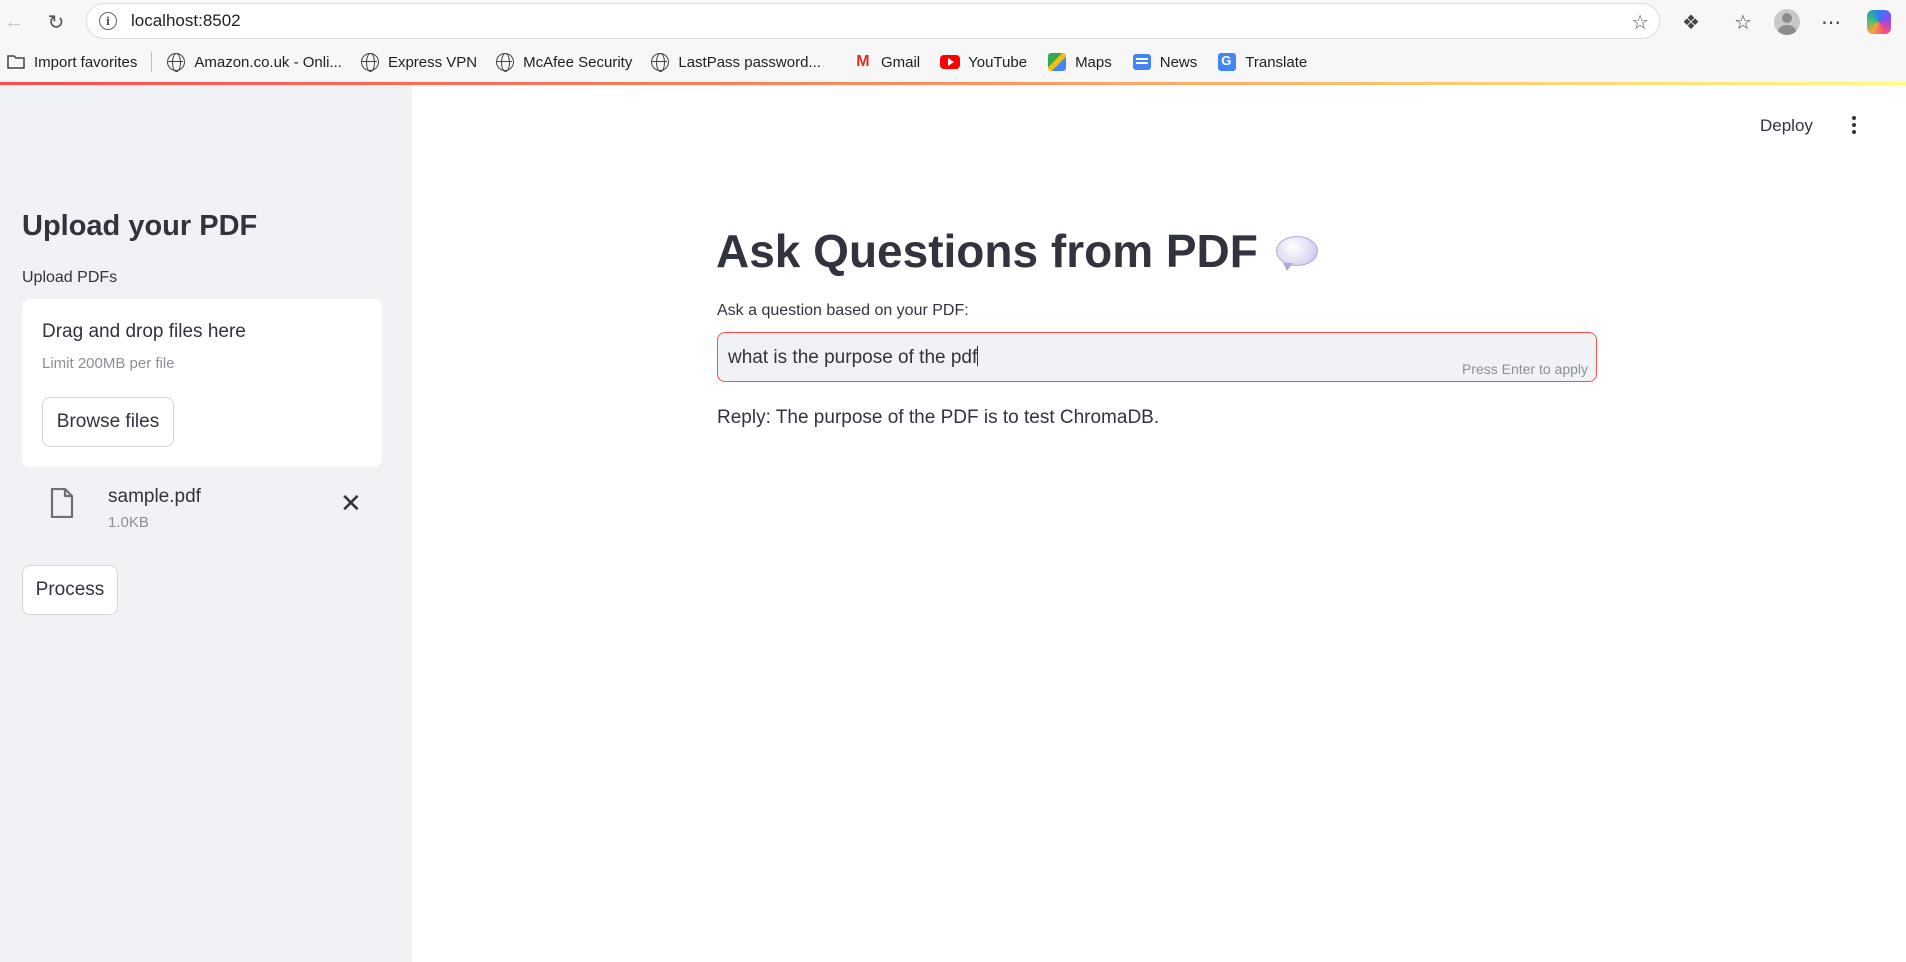  I want to click on uploaded-file-item: sample.pdf 1.0KB ✕, so click(202, 510).